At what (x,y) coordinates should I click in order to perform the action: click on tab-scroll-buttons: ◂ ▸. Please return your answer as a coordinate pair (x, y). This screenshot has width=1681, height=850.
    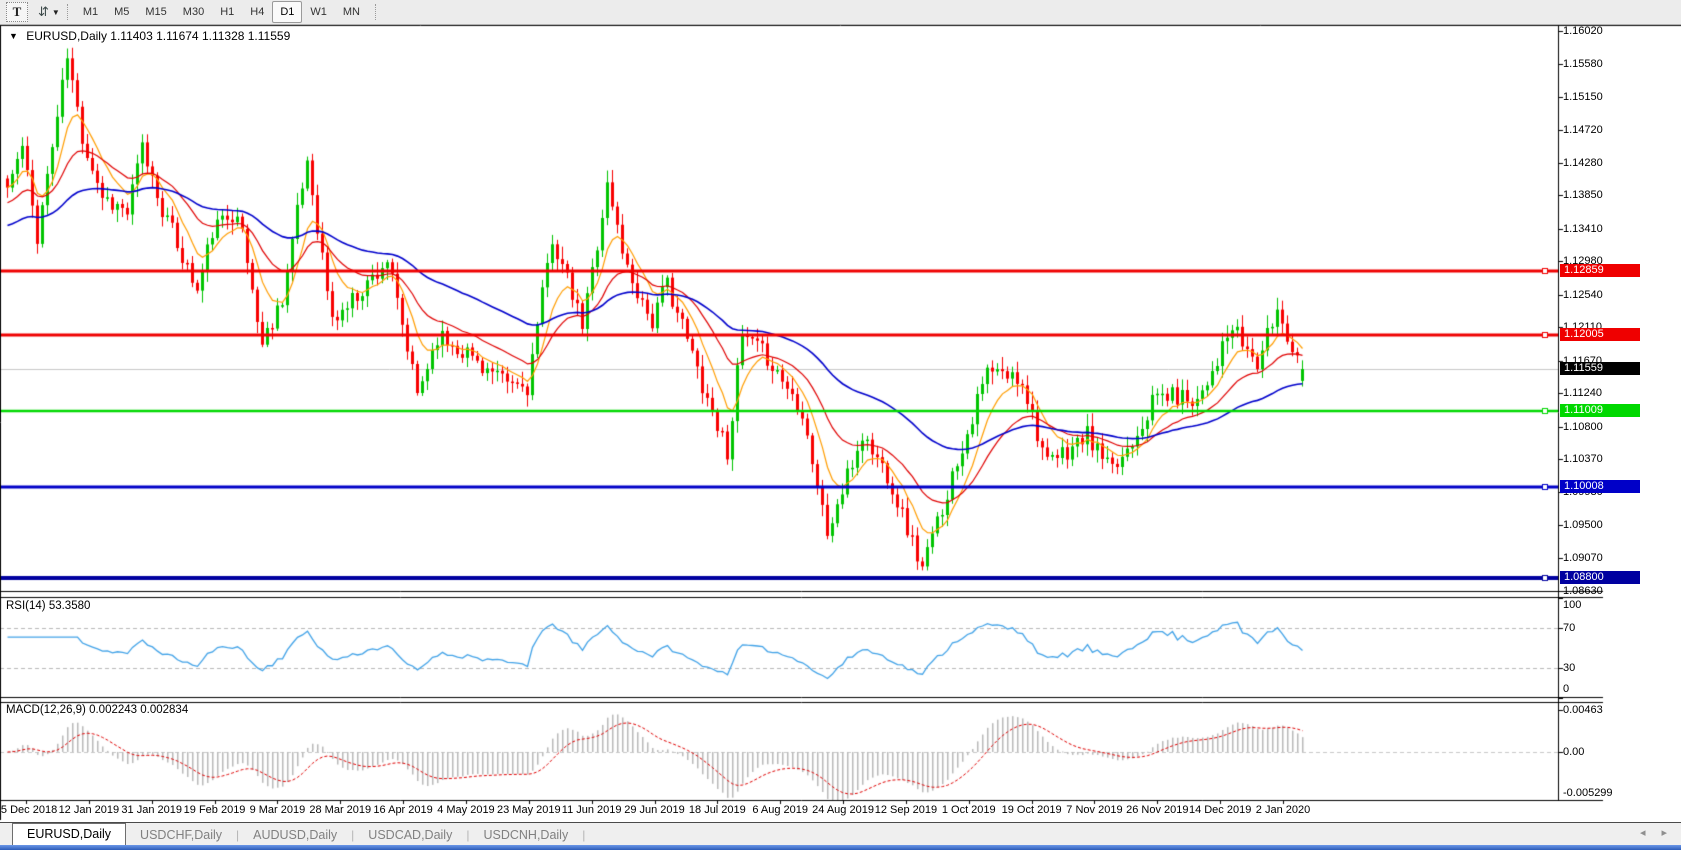
    Looking at the image, I should click on (1653, 833).